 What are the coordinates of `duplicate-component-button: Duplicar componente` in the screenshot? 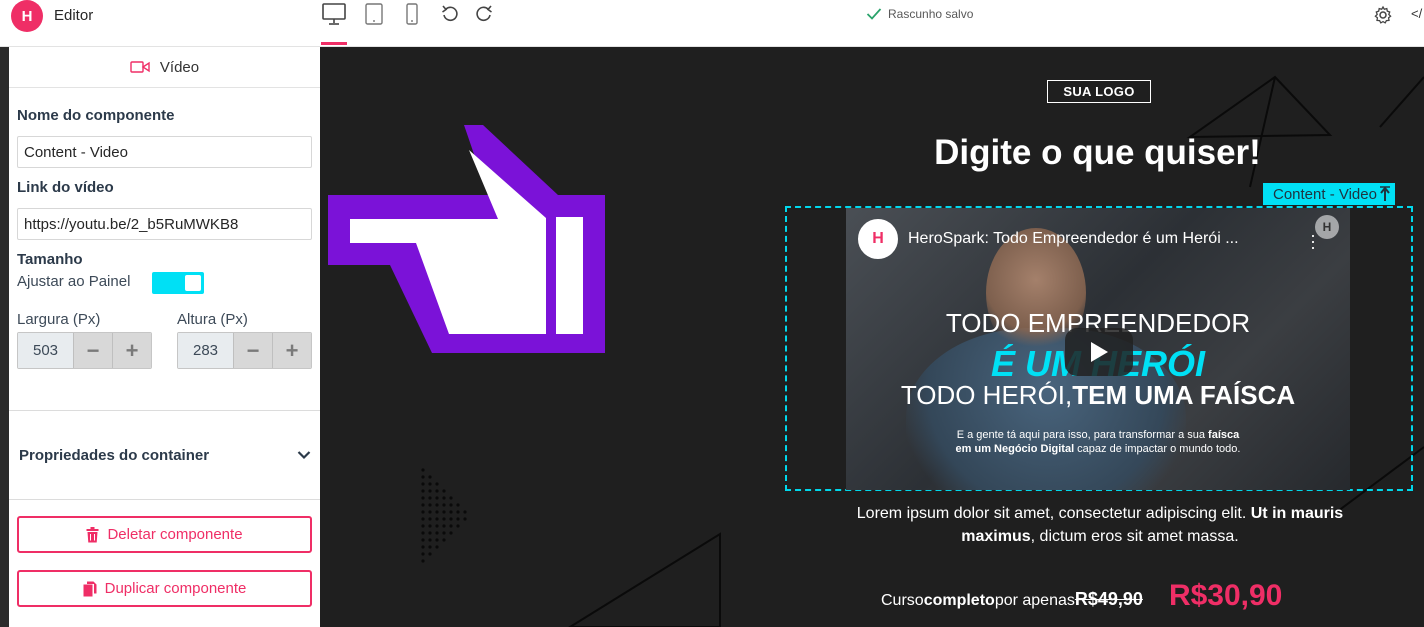 It's located at (164, 588).